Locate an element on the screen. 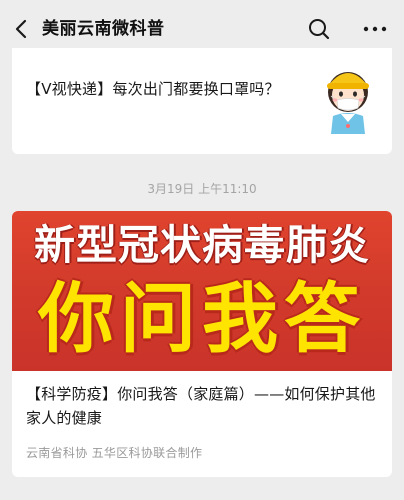  more-horizontal-icon is located at coordinates (375, 29).